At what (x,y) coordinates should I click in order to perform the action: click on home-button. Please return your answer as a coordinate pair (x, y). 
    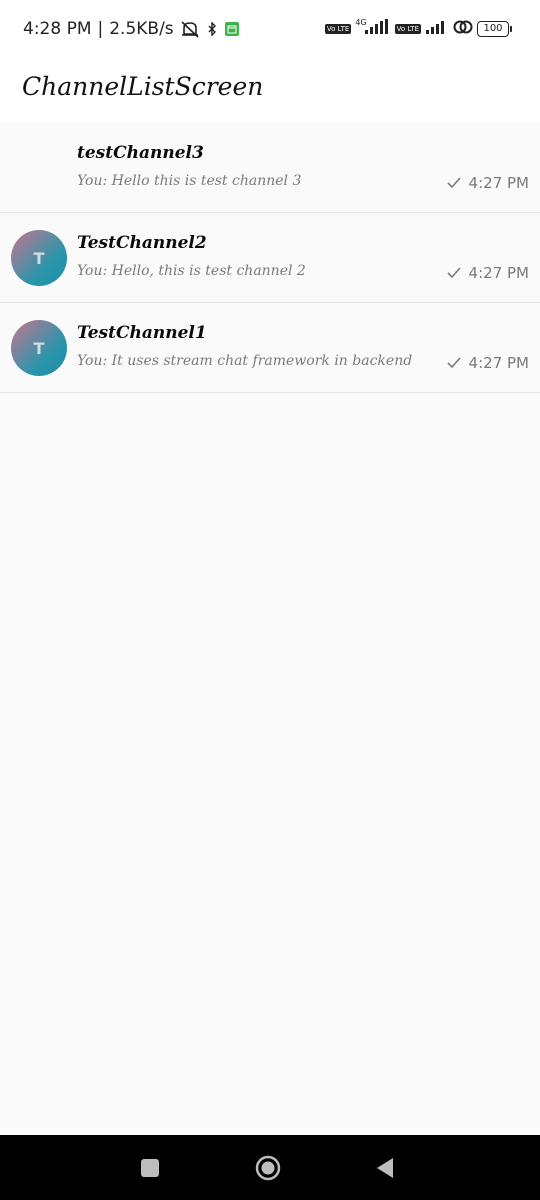
    Looking at the image, I should click on (268, 1168).